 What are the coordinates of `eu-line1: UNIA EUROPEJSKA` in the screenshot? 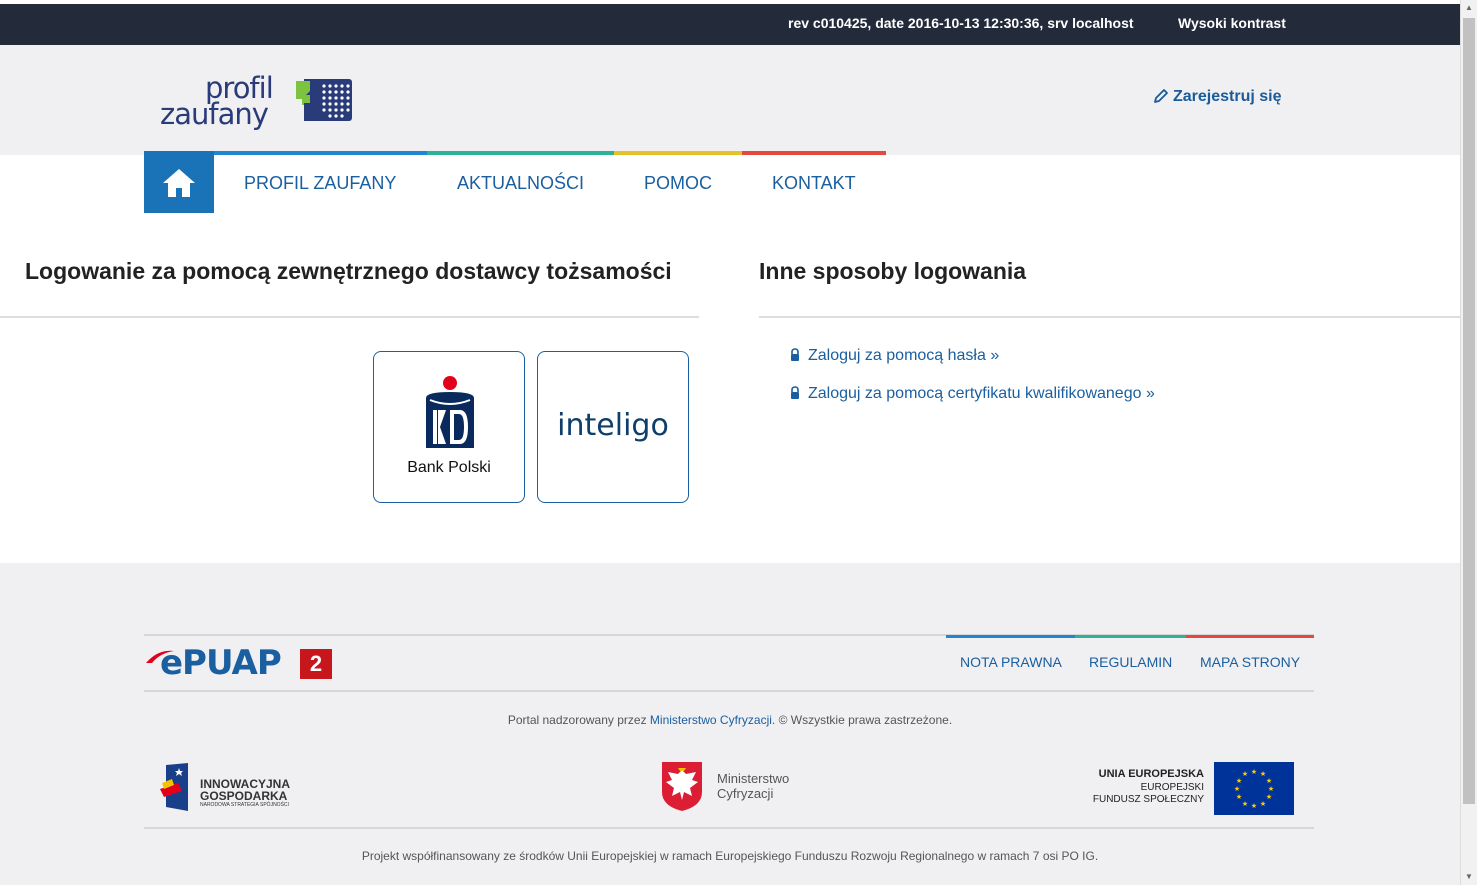 It's located at (1151, 774).